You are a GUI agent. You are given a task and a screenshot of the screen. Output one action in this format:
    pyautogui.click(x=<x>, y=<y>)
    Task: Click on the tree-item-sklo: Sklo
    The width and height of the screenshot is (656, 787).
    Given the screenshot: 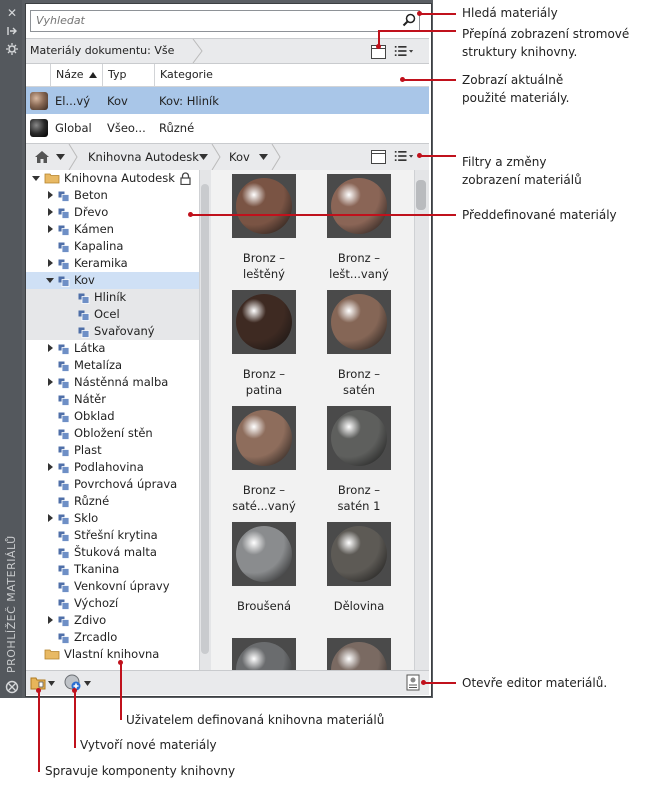 What is the action you would take?
    pyautogui.click(x=112, y=518)
    